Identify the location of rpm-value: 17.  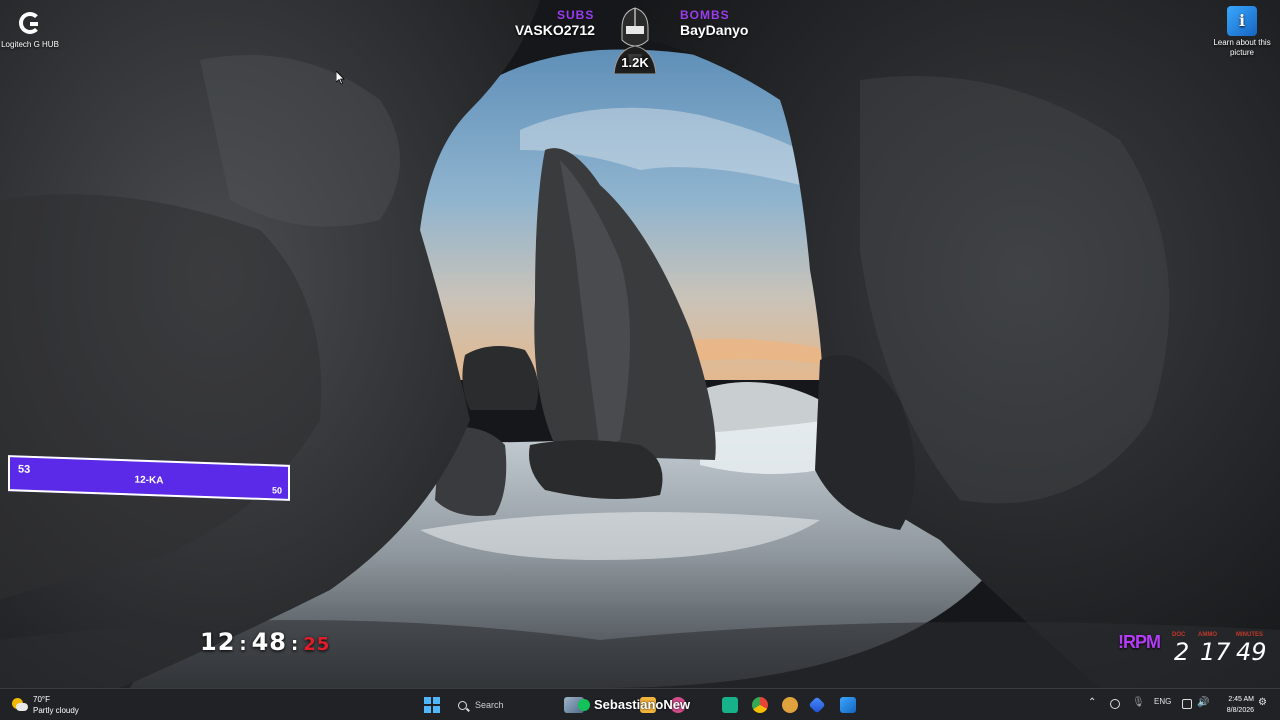
(1215, 652).